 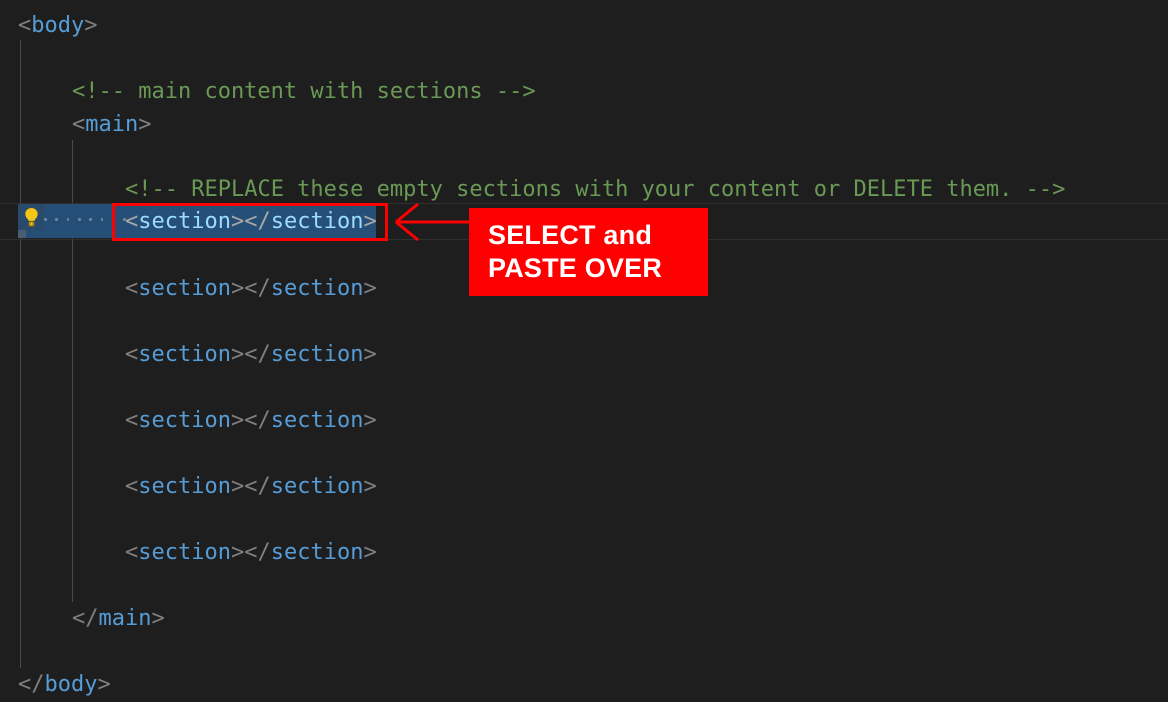 What do you see at coordinates (584, 124) in the screenshot?
I see `code-line: <main>` at bounding box center [584, 124].